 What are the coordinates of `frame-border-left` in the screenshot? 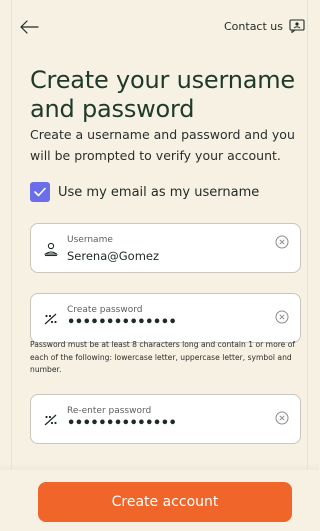 It's located at (11, 265).